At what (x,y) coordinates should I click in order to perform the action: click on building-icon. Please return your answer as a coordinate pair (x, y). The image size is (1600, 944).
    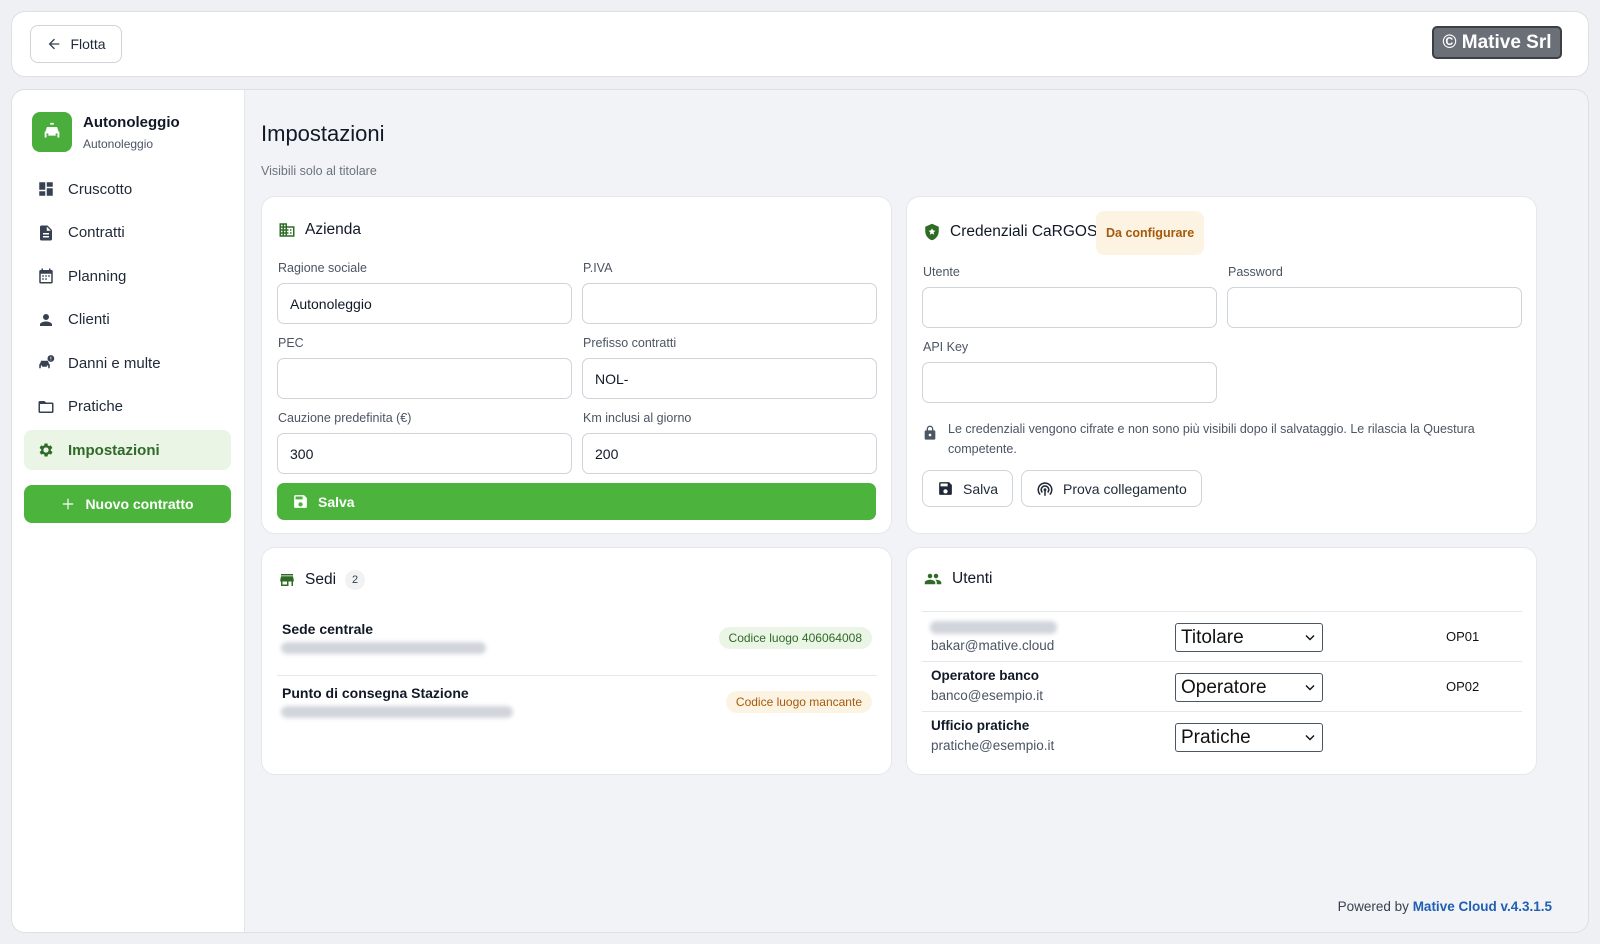
    Looking at the image, I should click on (287, 230).